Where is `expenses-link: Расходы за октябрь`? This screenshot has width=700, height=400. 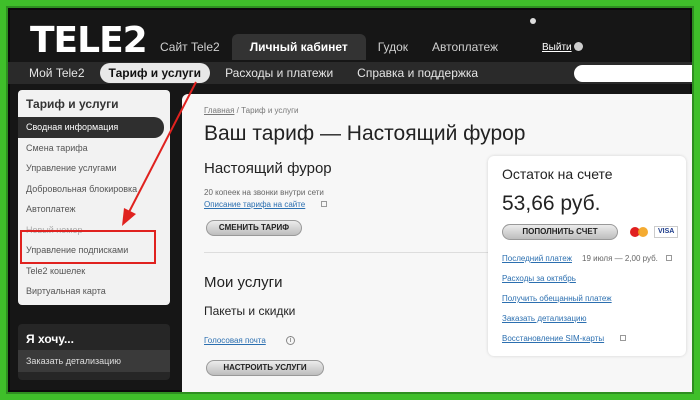 expenses-link: Расходы за октябрь is located at coordinates (539, 278).